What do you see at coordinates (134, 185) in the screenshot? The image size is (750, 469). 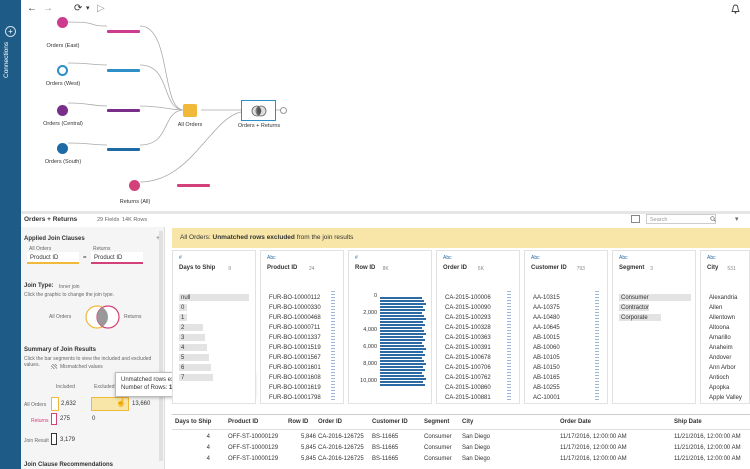 I see `returns-all-node` at bounding box center [134, 185].